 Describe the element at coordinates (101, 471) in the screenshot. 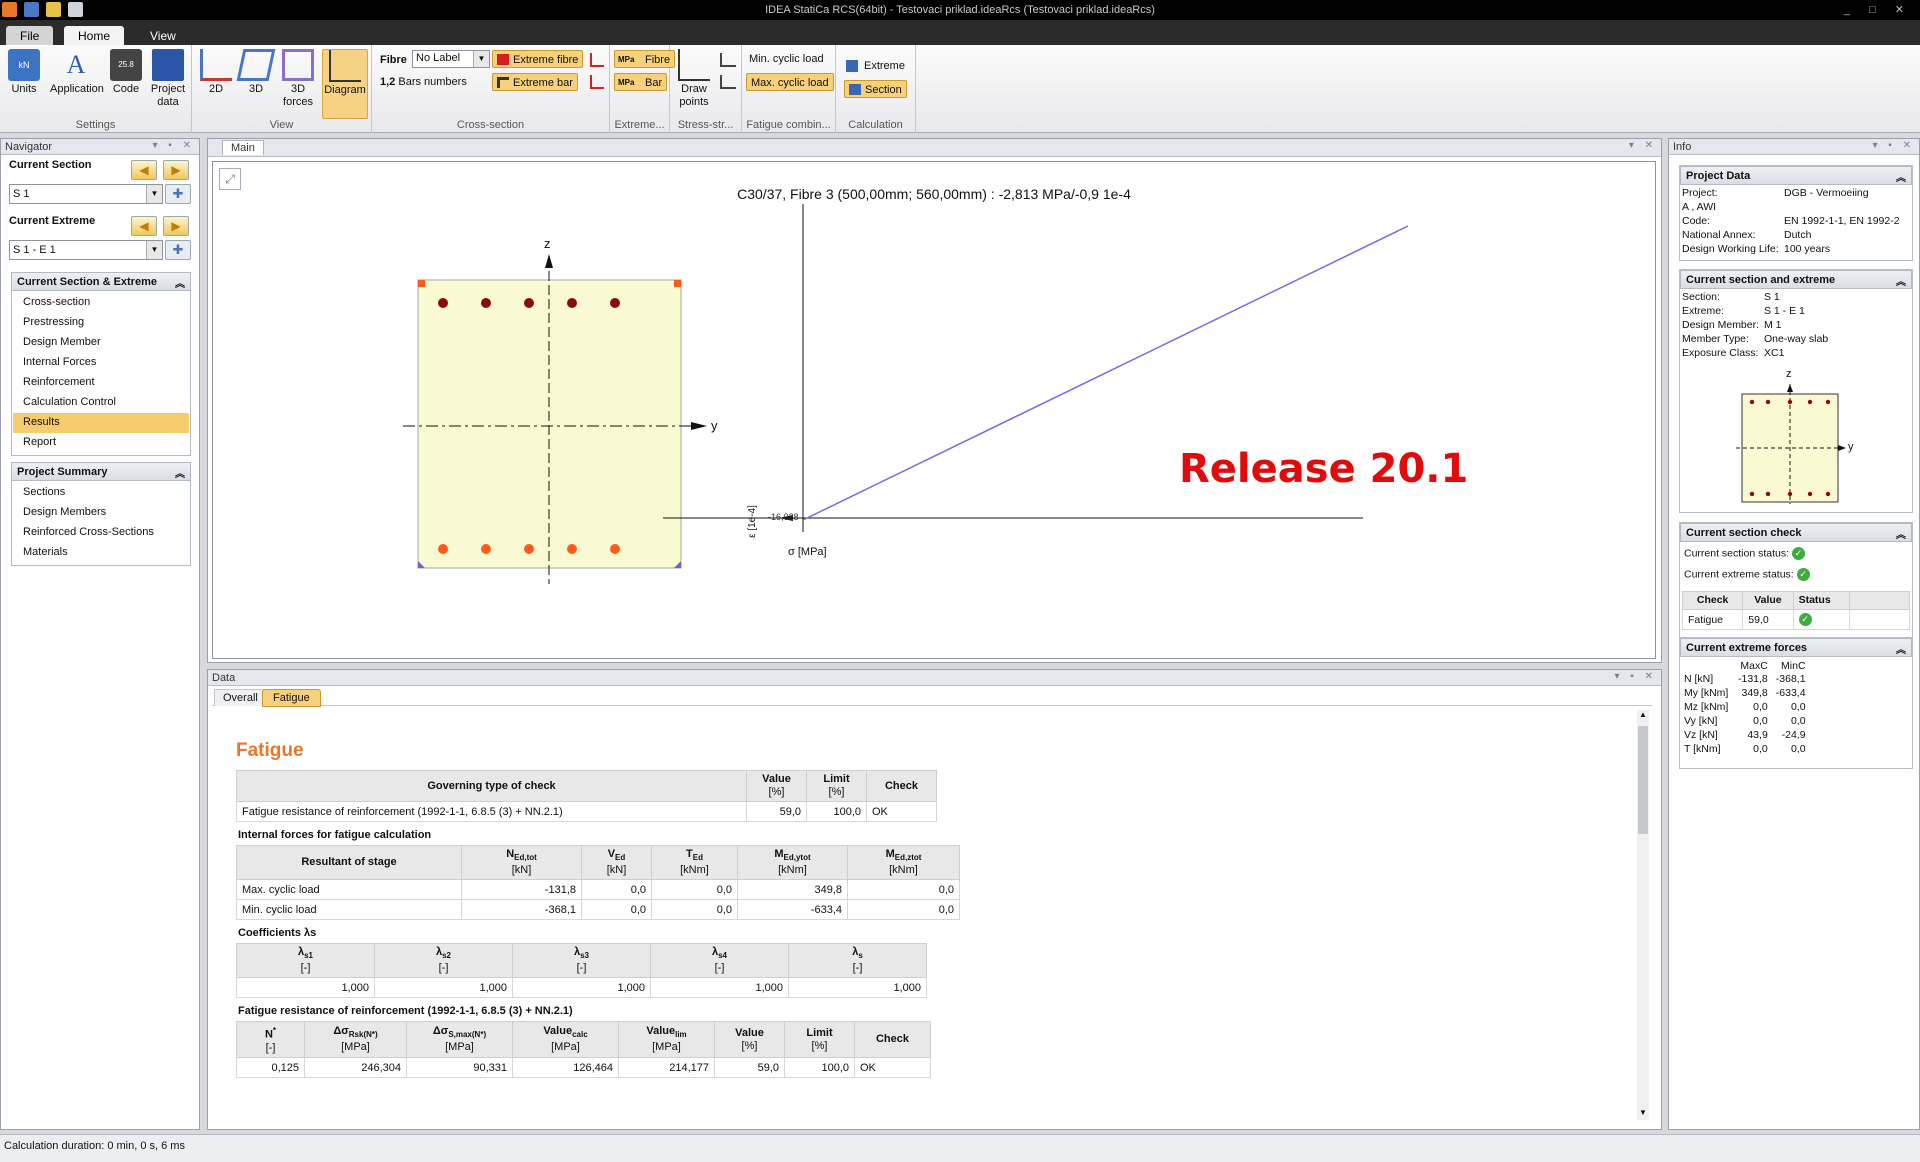

I see `group-header-project-summary: Project Summary ︽` at that location.